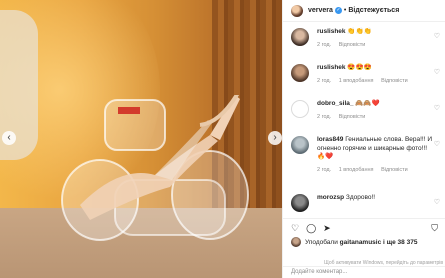  Describe the element at coordinates (338, 10) in the screenshot. I see `verified-icon: ✓` at that location.